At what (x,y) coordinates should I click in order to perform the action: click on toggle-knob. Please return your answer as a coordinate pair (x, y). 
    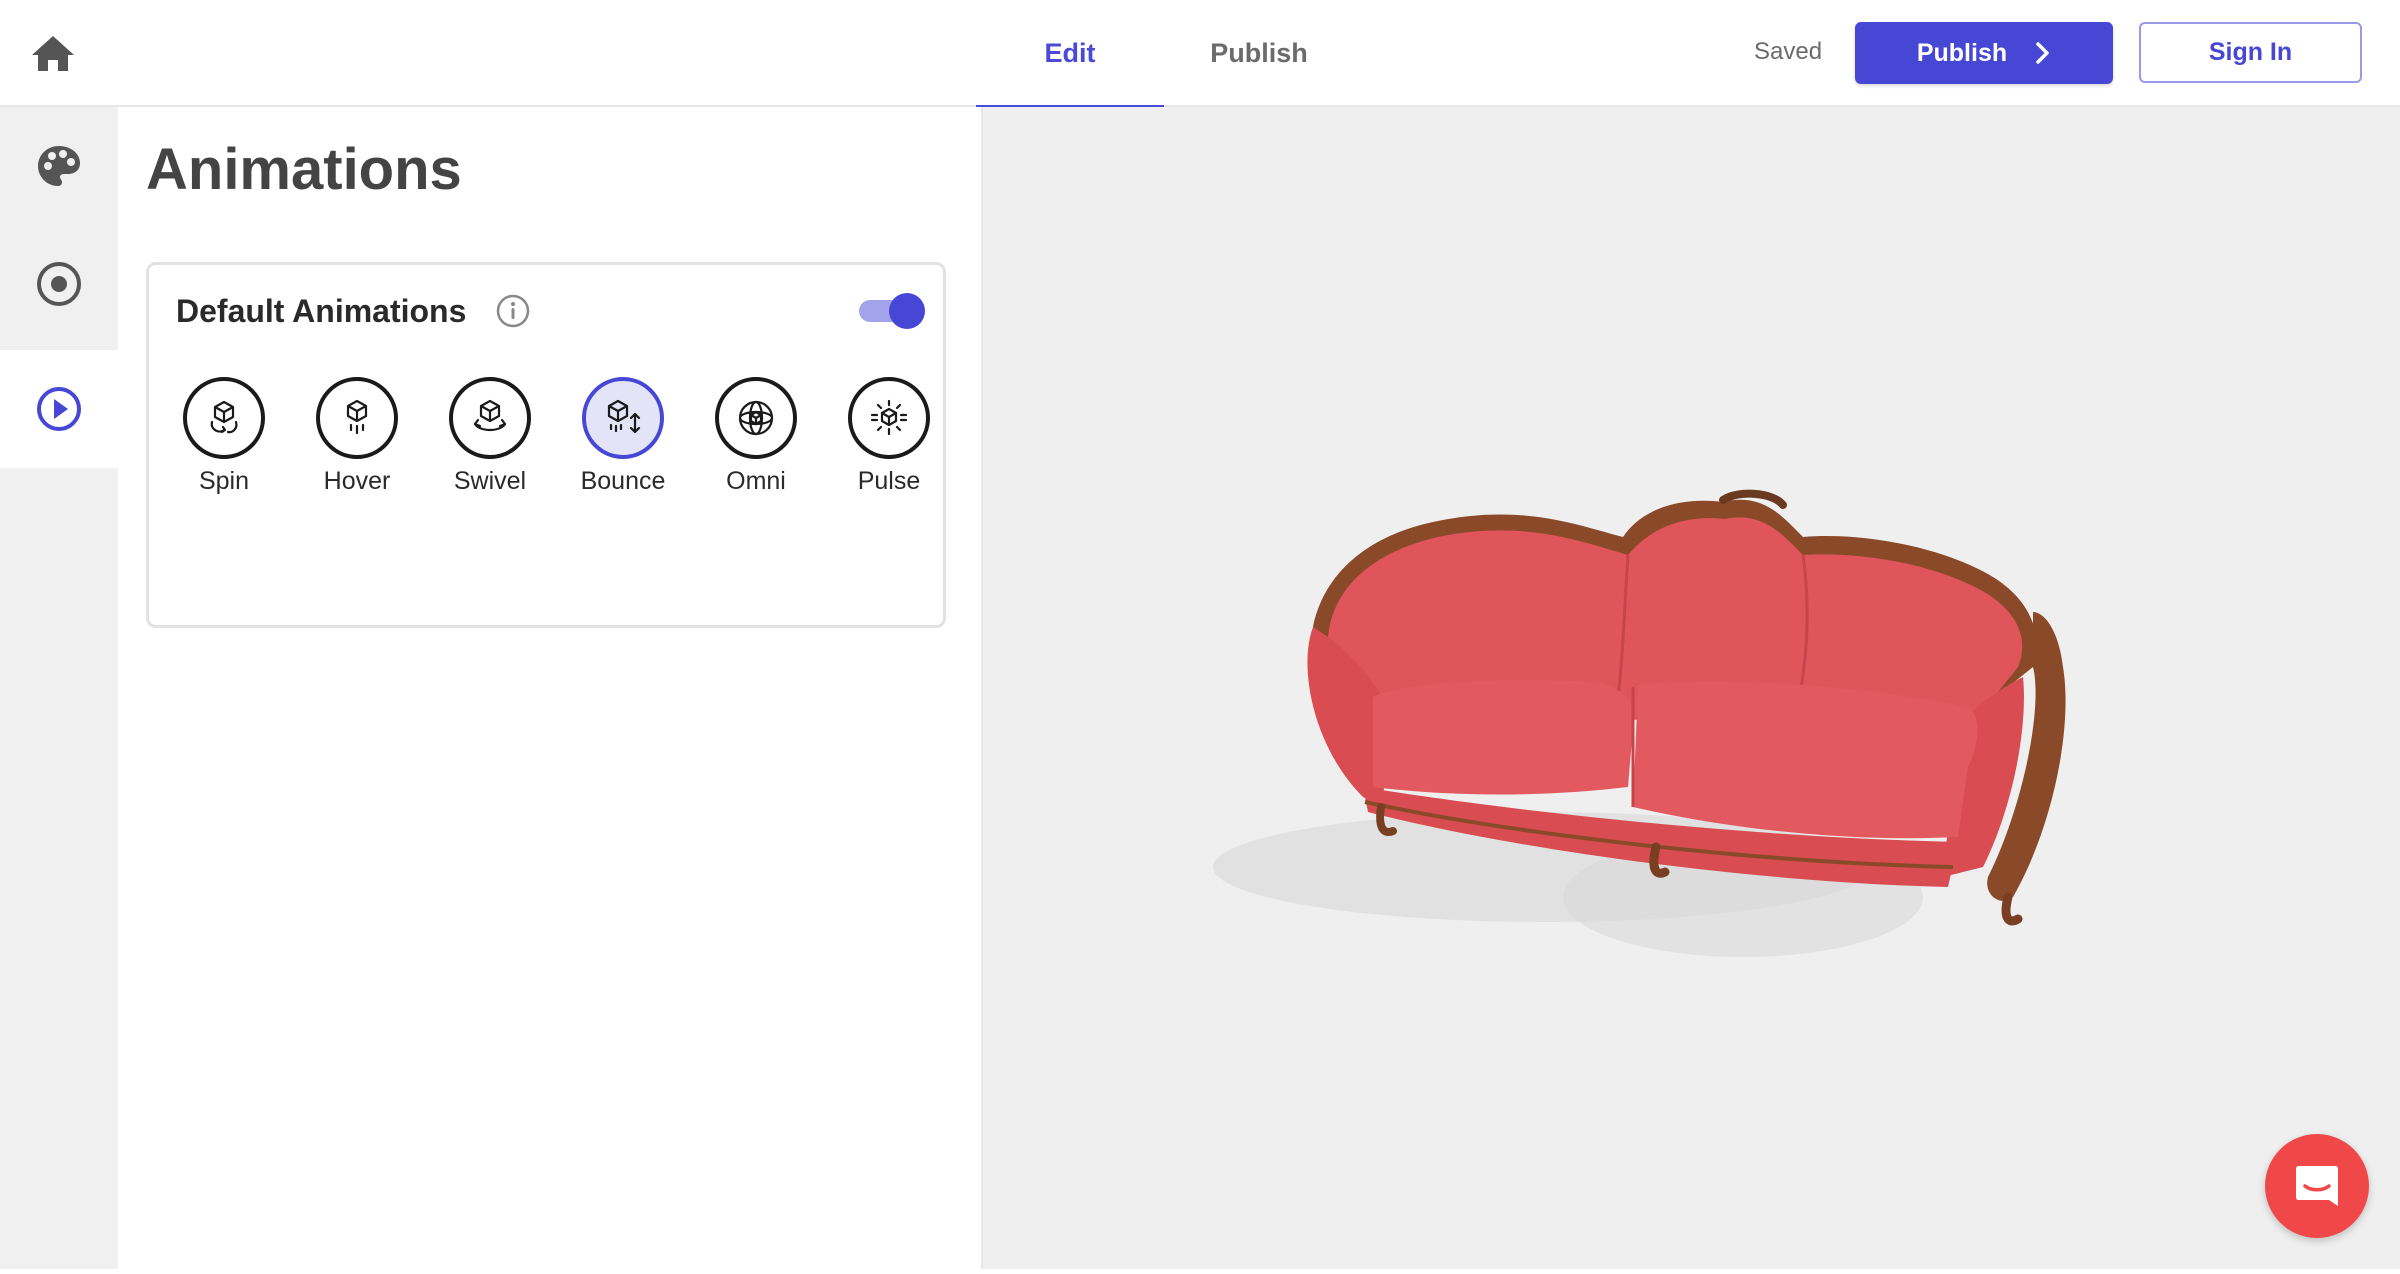
    Looking at the image, I should click on (907, 311).